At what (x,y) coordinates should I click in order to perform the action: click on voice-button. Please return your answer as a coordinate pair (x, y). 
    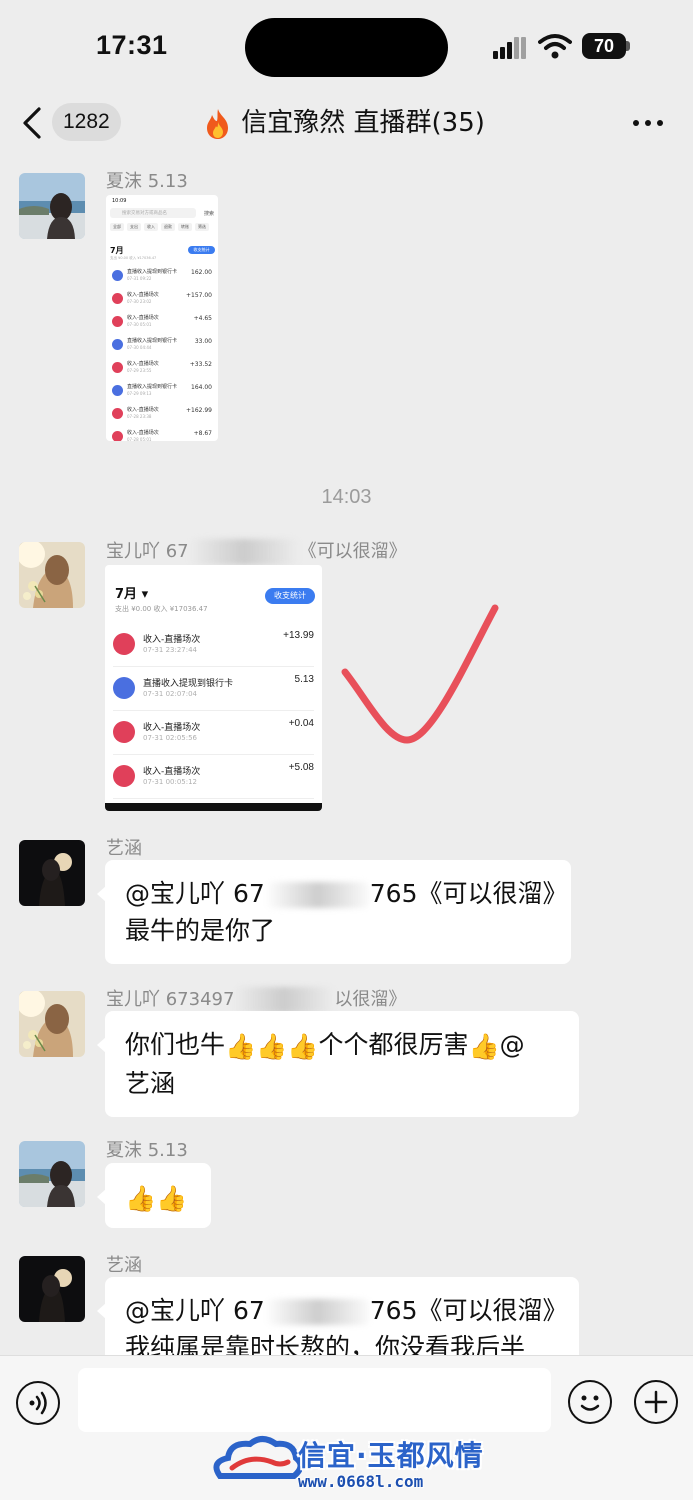
    Looking at the image, I should click on (38, 1403).